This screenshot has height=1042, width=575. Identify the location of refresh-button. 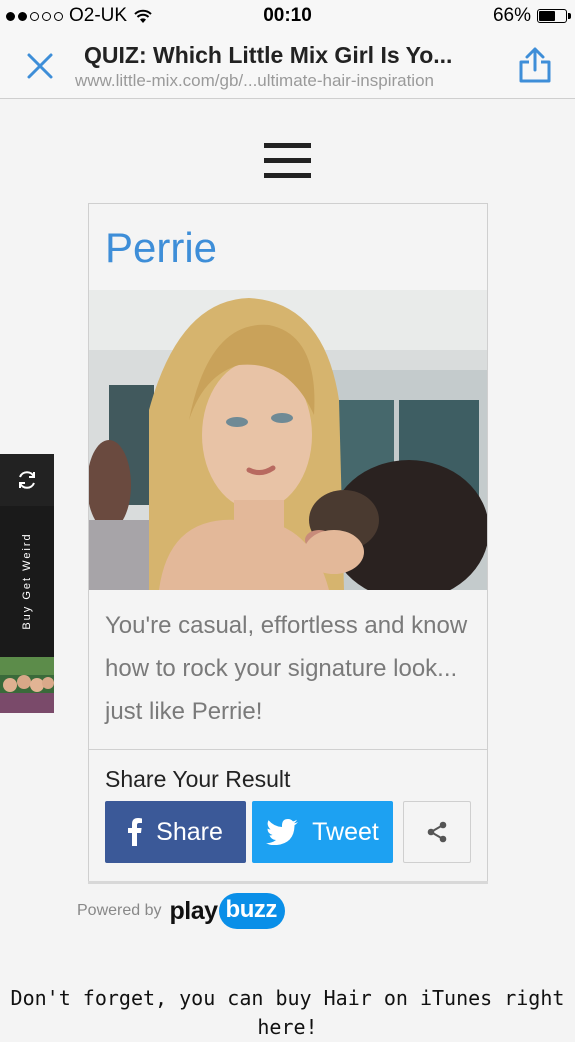
(27, 480).